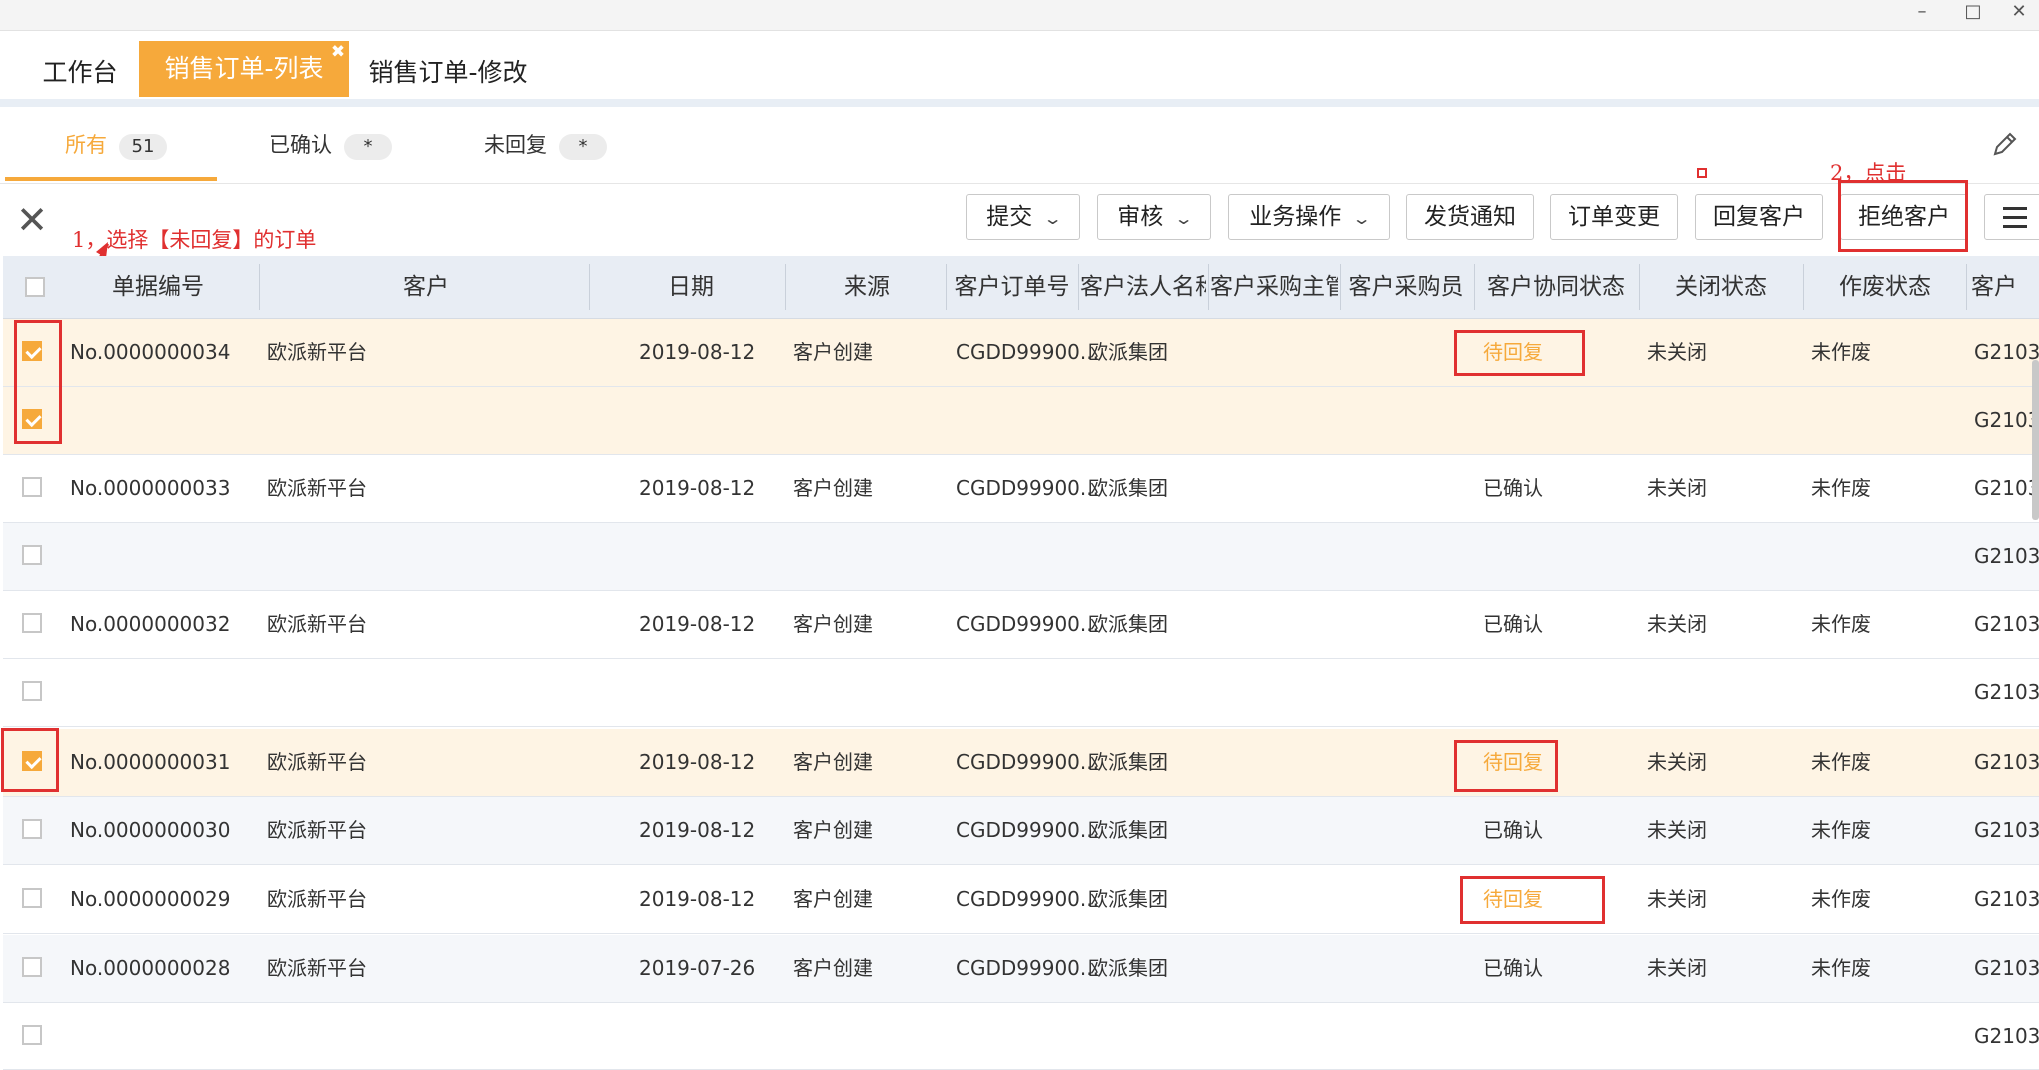 The height and width of the screenshot is (1070, 2039). I want to click on tab-sales-order-edit: 销售订单-修改, so click(448, 69).